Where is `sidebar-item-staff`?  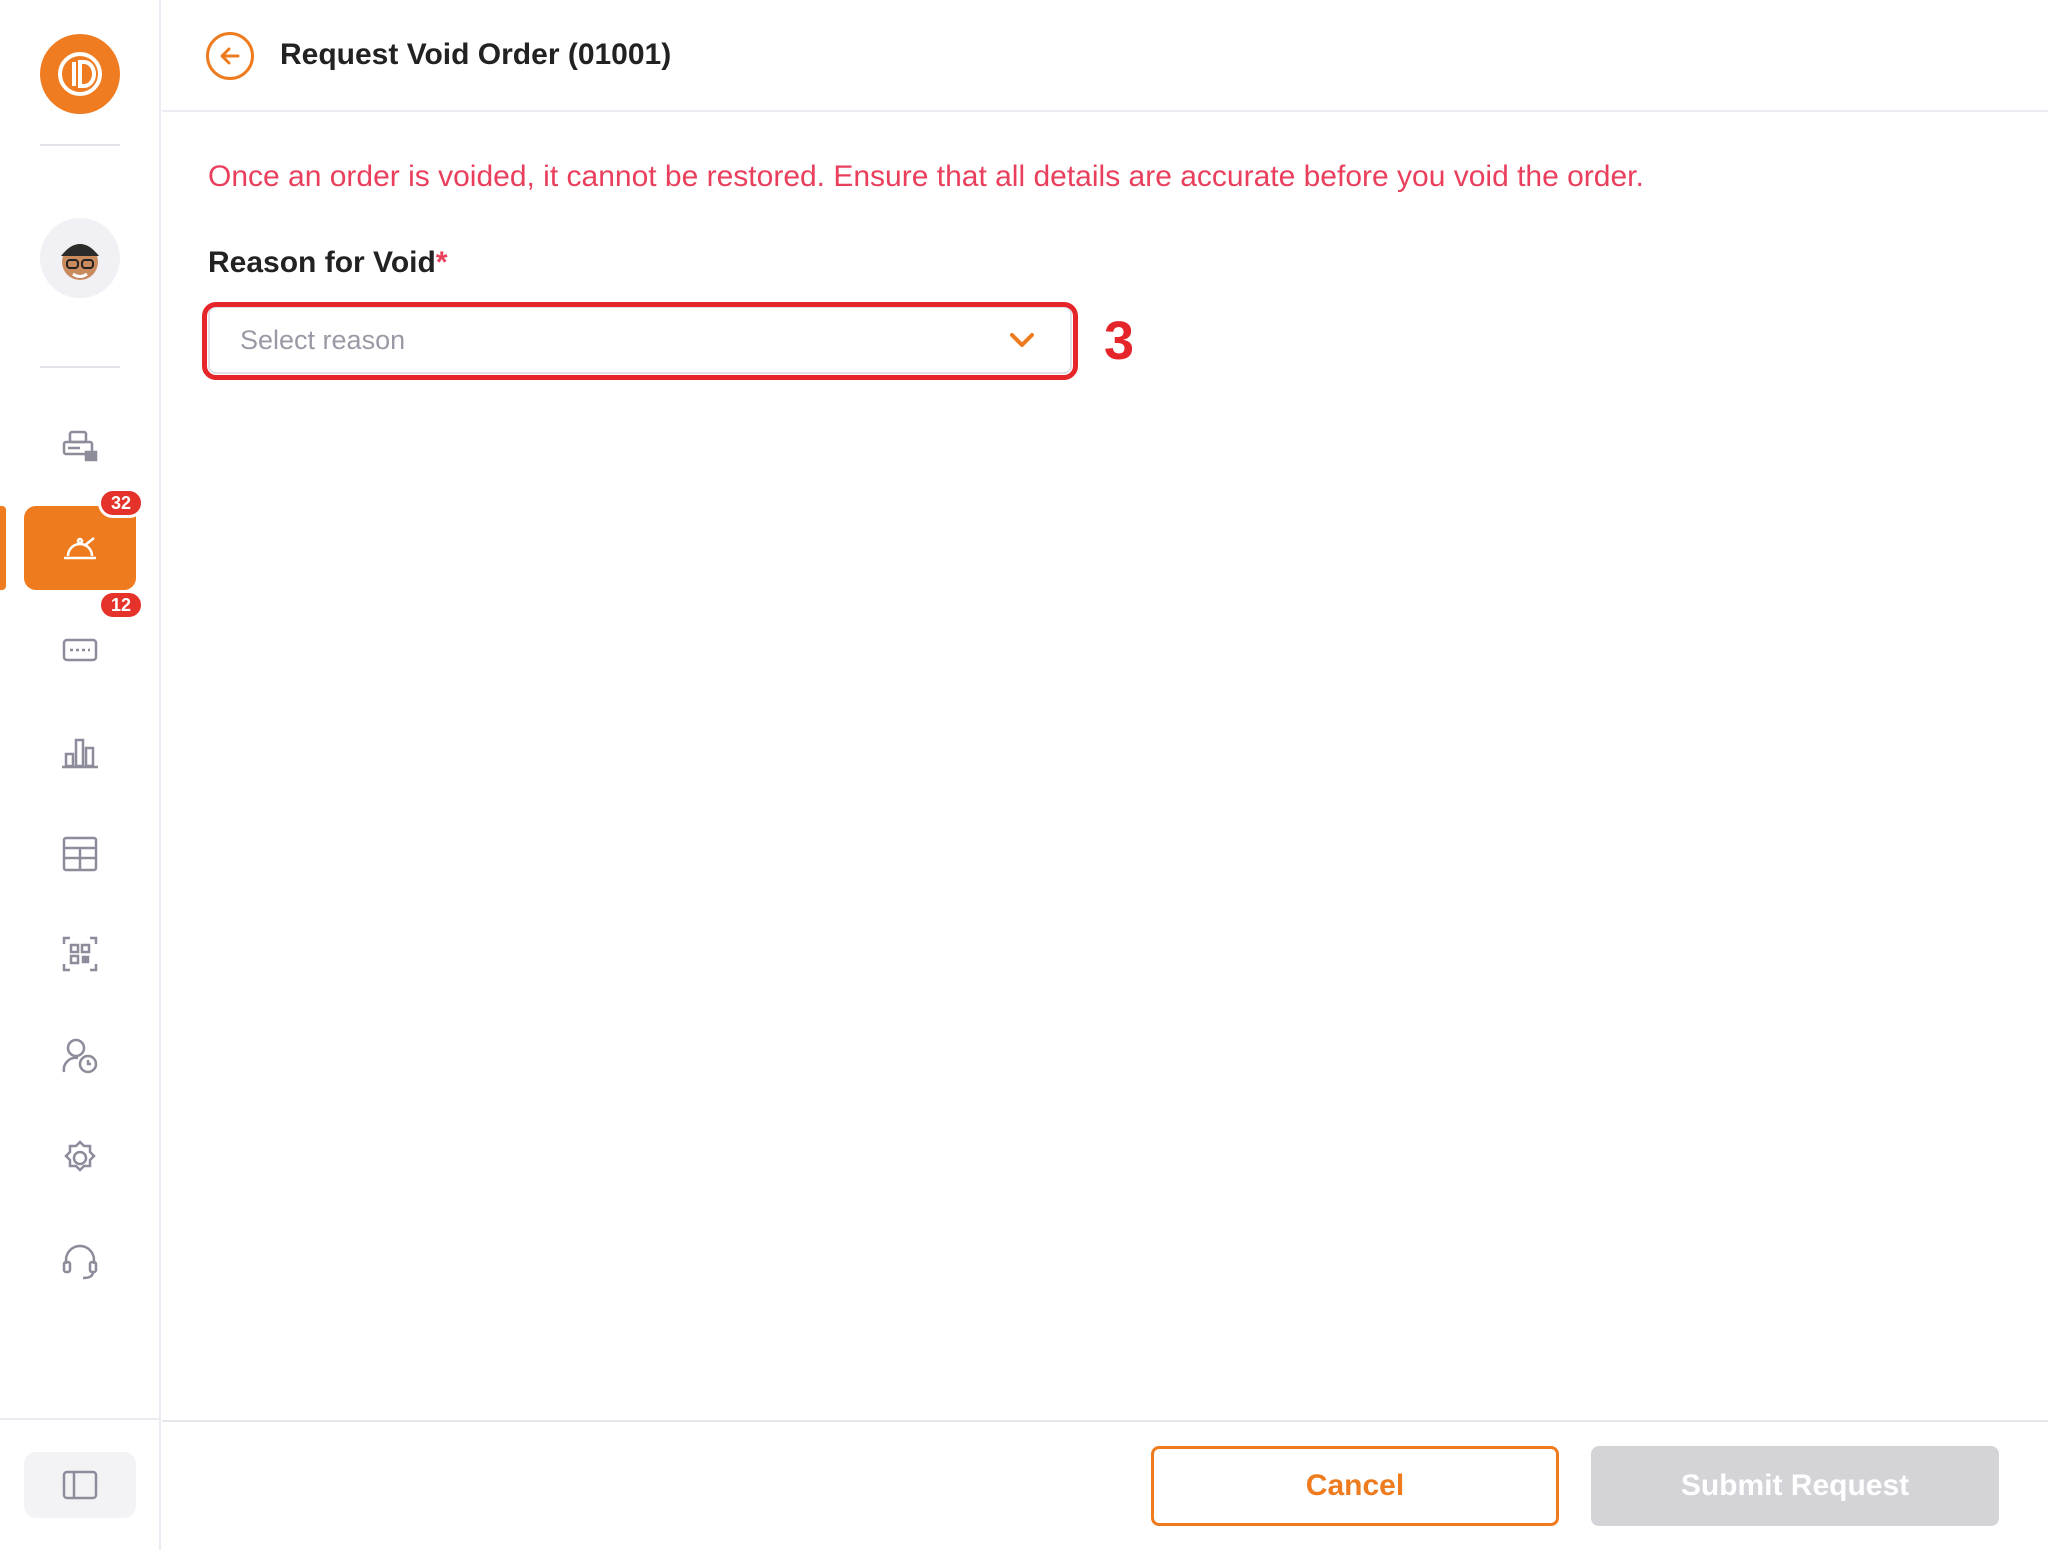 sidebar-item-staff is located at coordinates (80, 1056).